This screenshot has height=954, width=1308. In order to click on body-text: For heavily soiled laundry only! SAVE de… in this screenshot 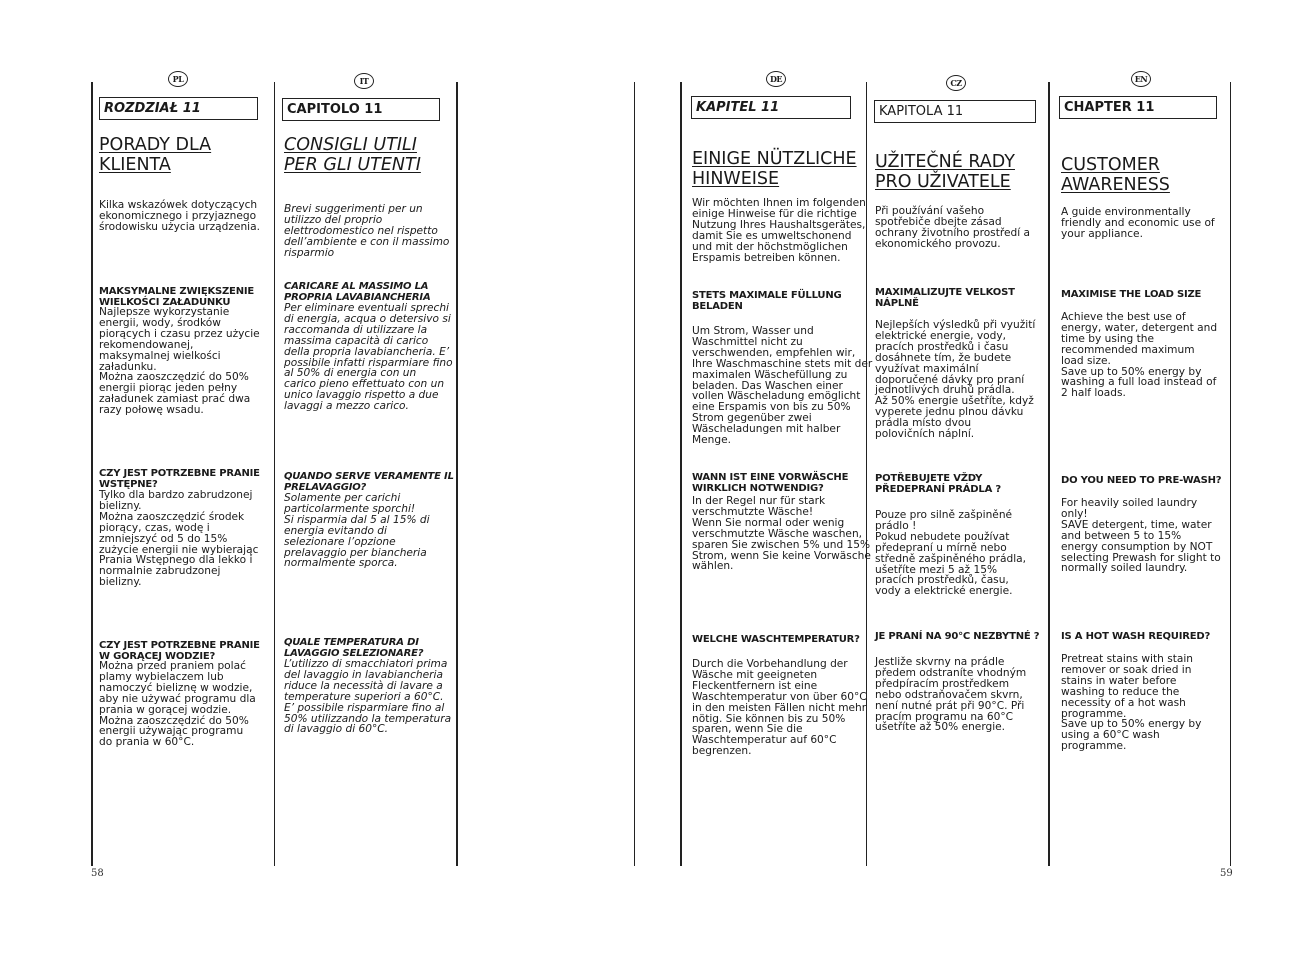, I will do `click(1141, 536)`.